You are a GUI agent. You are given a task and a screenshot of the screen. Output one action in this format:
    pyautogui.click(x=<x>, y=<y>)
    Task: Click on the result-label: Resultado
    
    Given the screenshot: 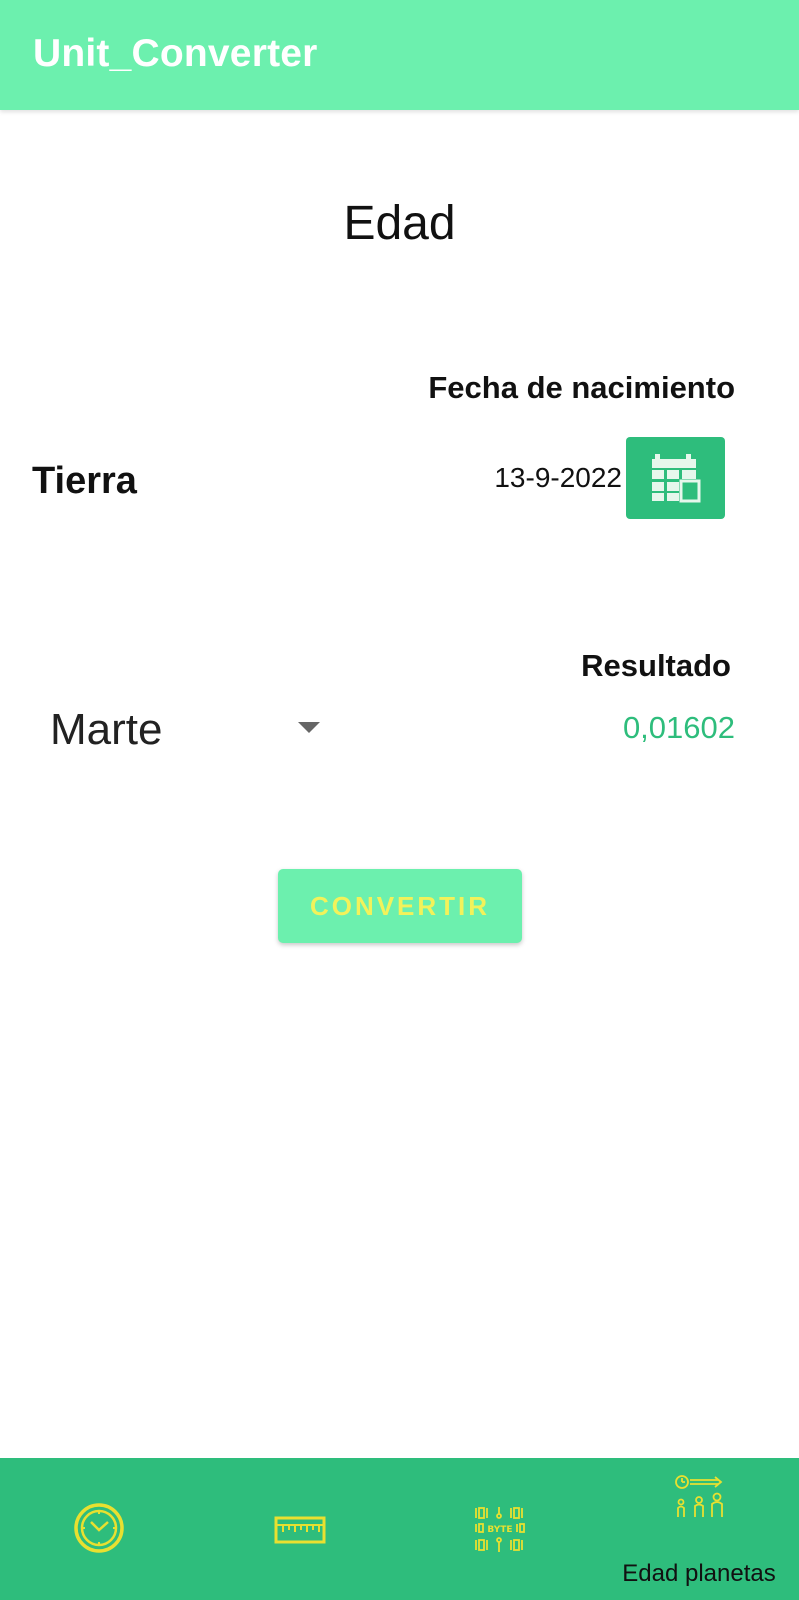 What is the action you would take?
    pyautogui.click(x=656, y=665)
    